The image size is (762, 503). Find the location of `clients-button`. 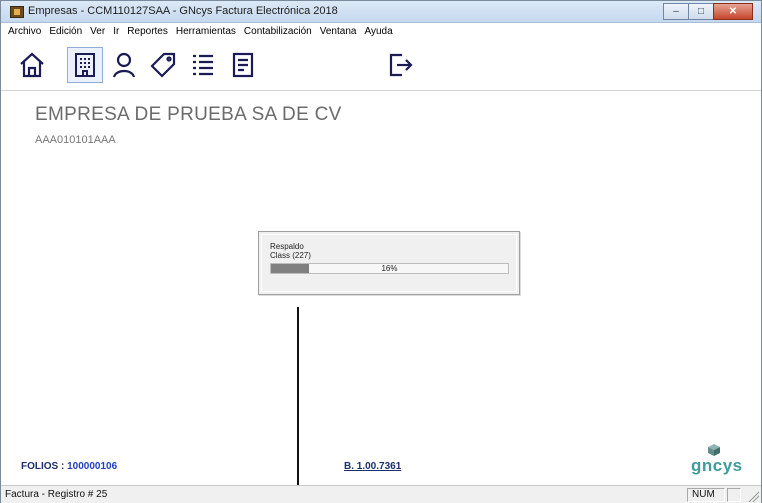

clients-button is located at coordinates (124, 65).